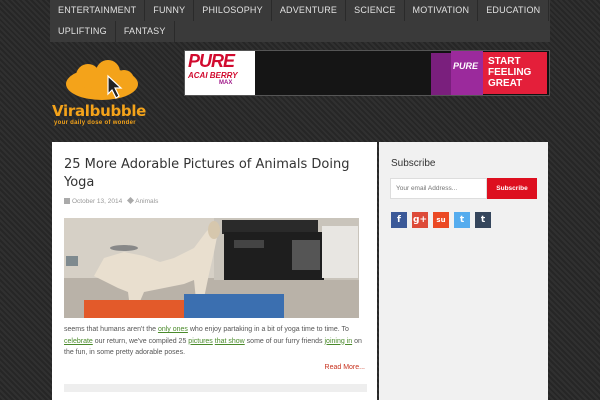 This screenshot has height=400, width=600. I want to click on twitter-icon: t, so click(462, 220).